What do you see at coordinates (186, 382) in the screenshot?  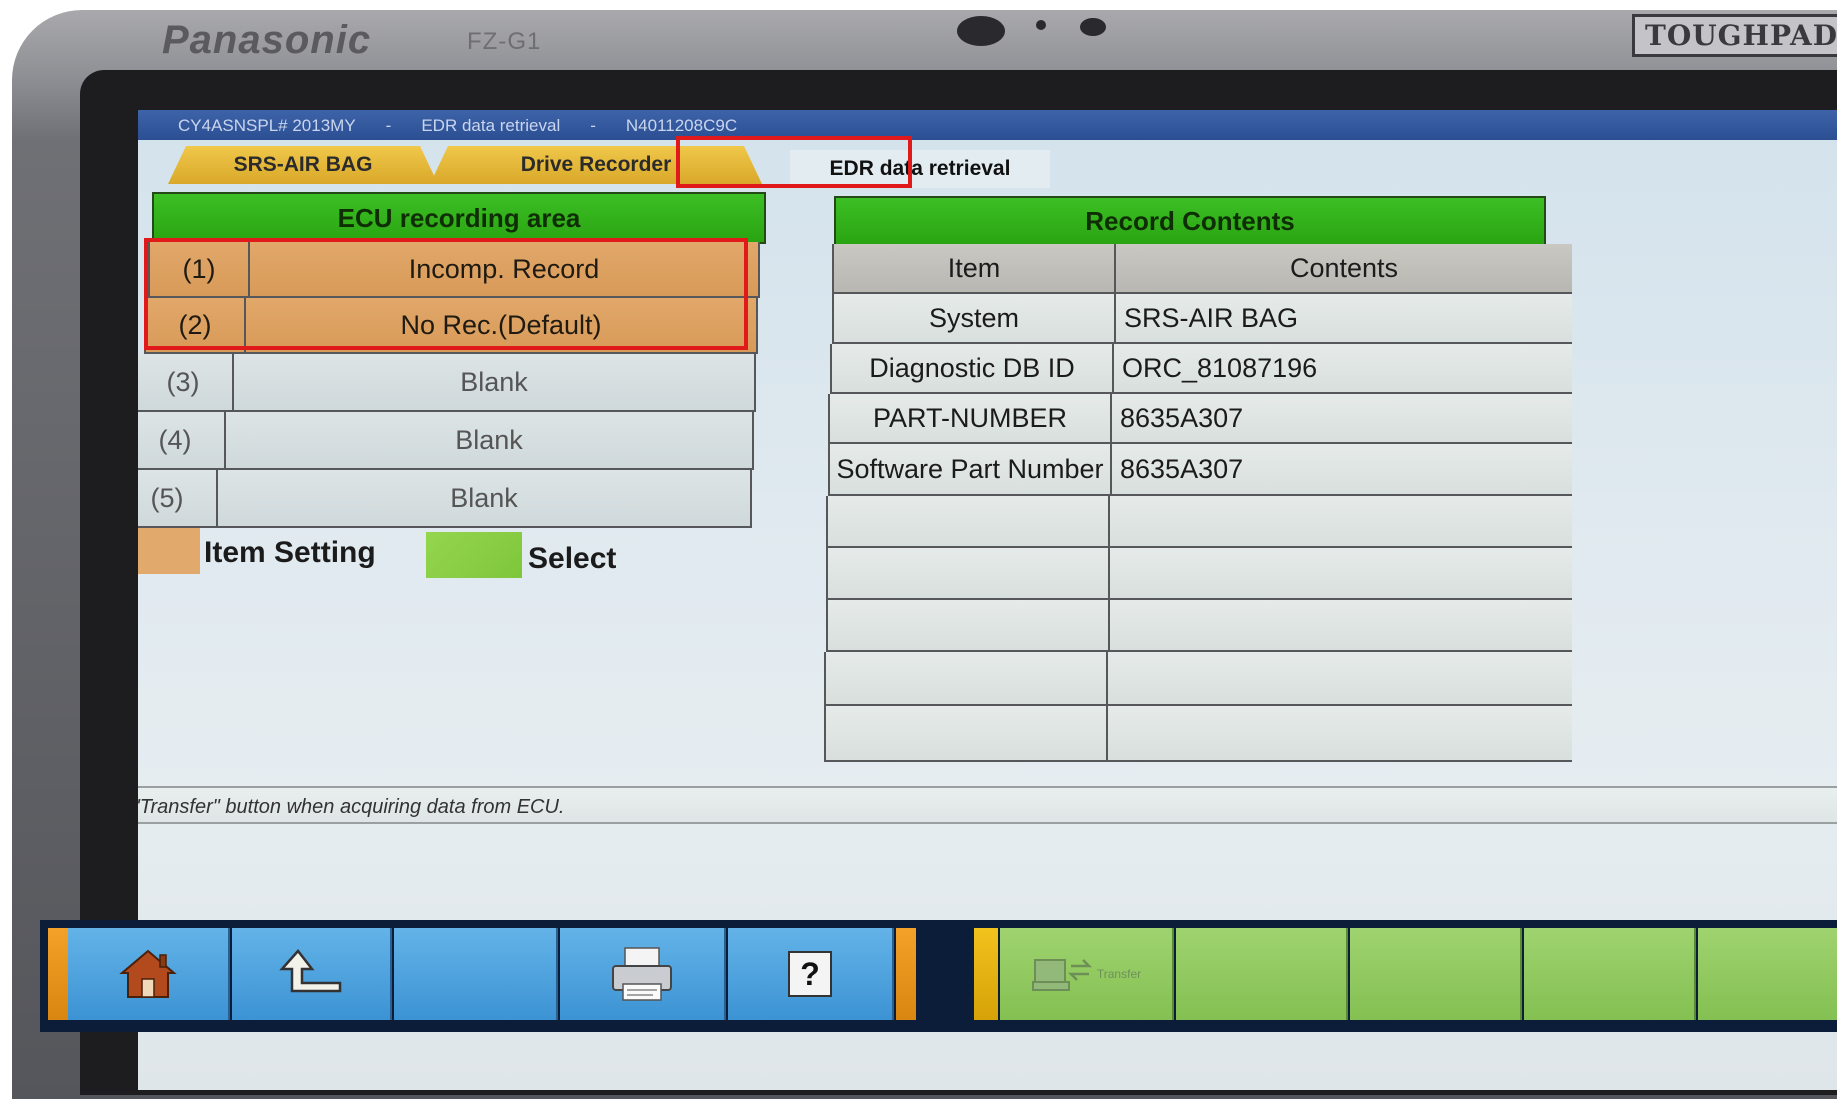 I see `ecu-row-number: (3)` at bounding box center [186, 382].